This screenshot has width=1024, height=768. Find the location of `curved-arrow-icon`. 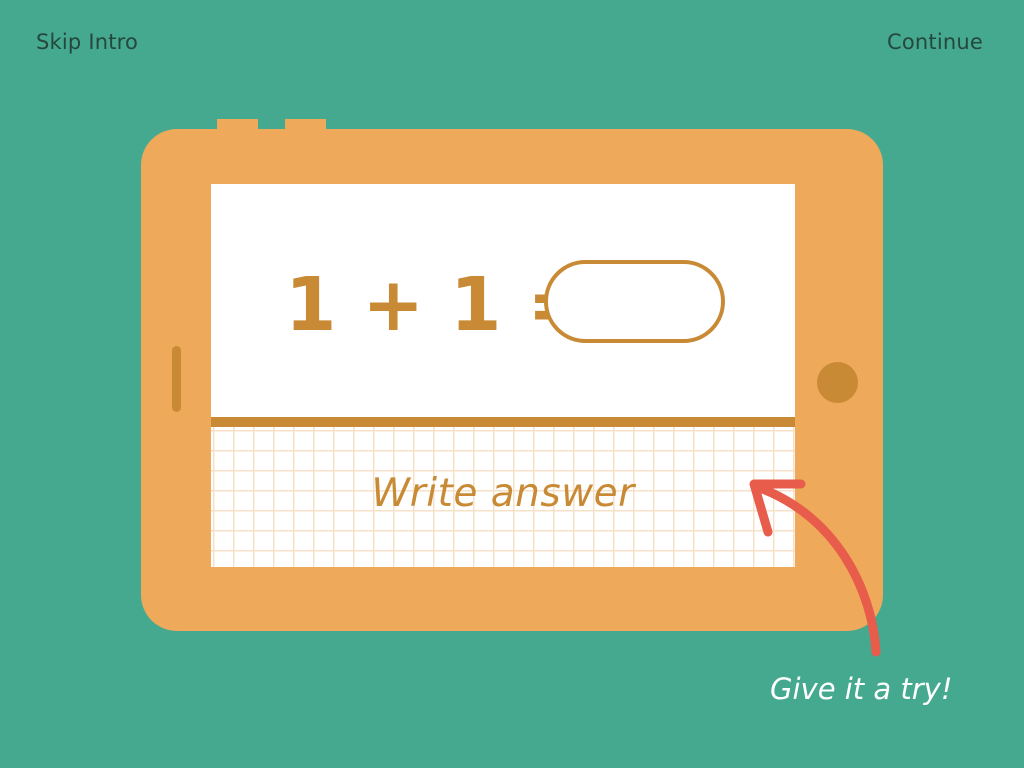

curved-arrow-icon is located at coordinates (815, 568).